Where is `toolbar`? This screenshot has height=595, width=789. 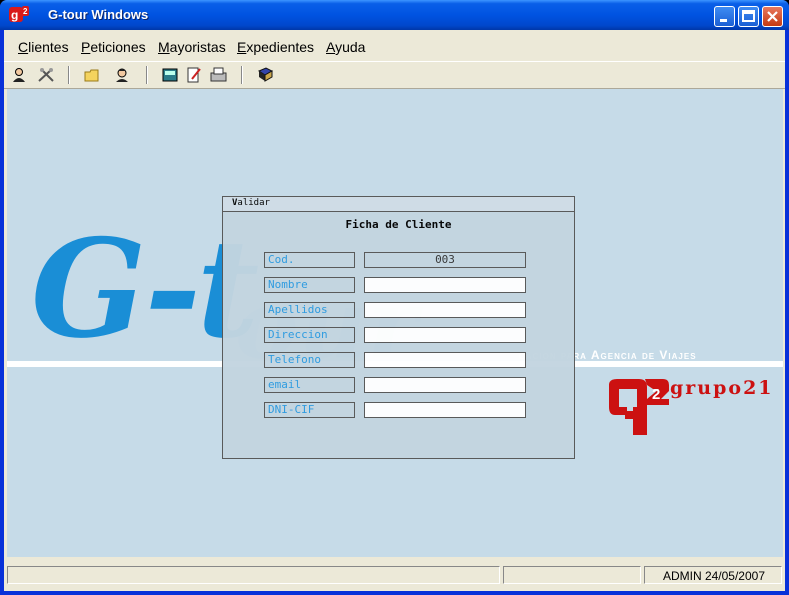 toolbar is located at coordinates (394, 75).